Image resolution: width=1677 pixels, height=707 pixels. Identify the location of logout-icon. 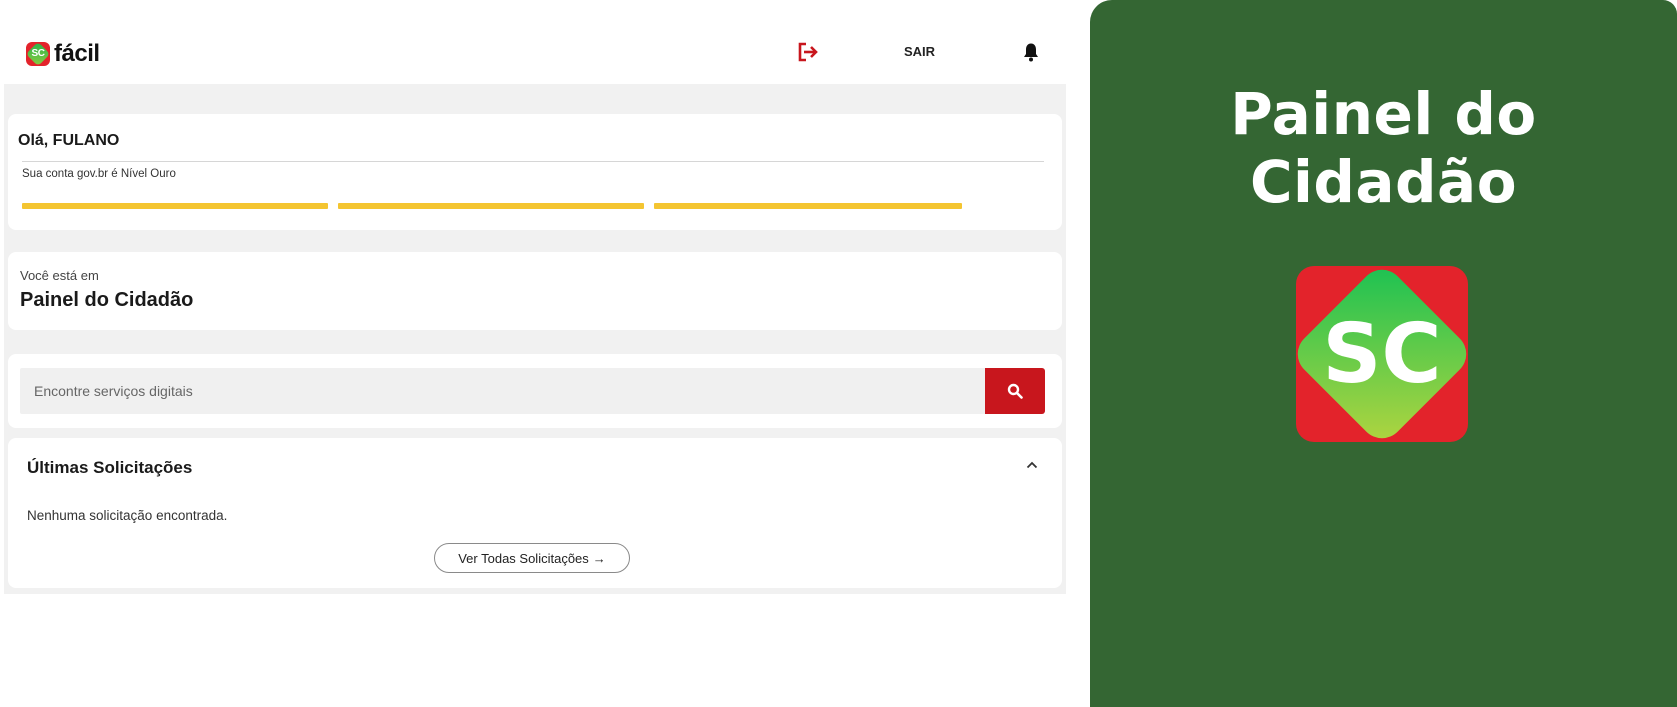
(808, 52).